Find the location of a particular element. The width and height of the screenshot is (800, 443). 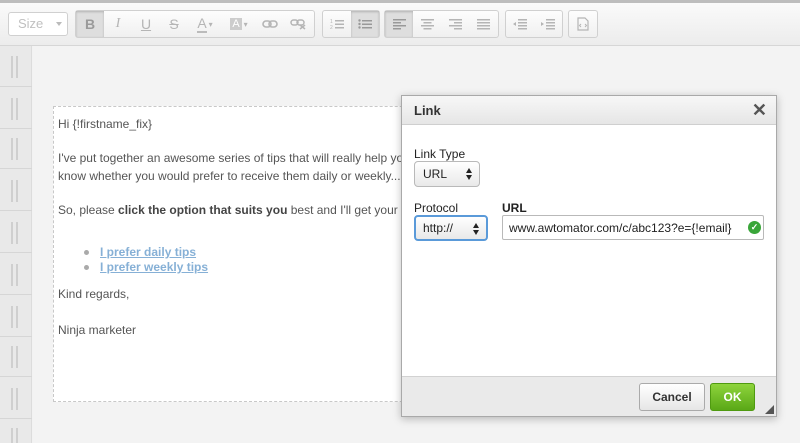

cta-text-bold: click the option that suits you is located at coordinates (203, 210).